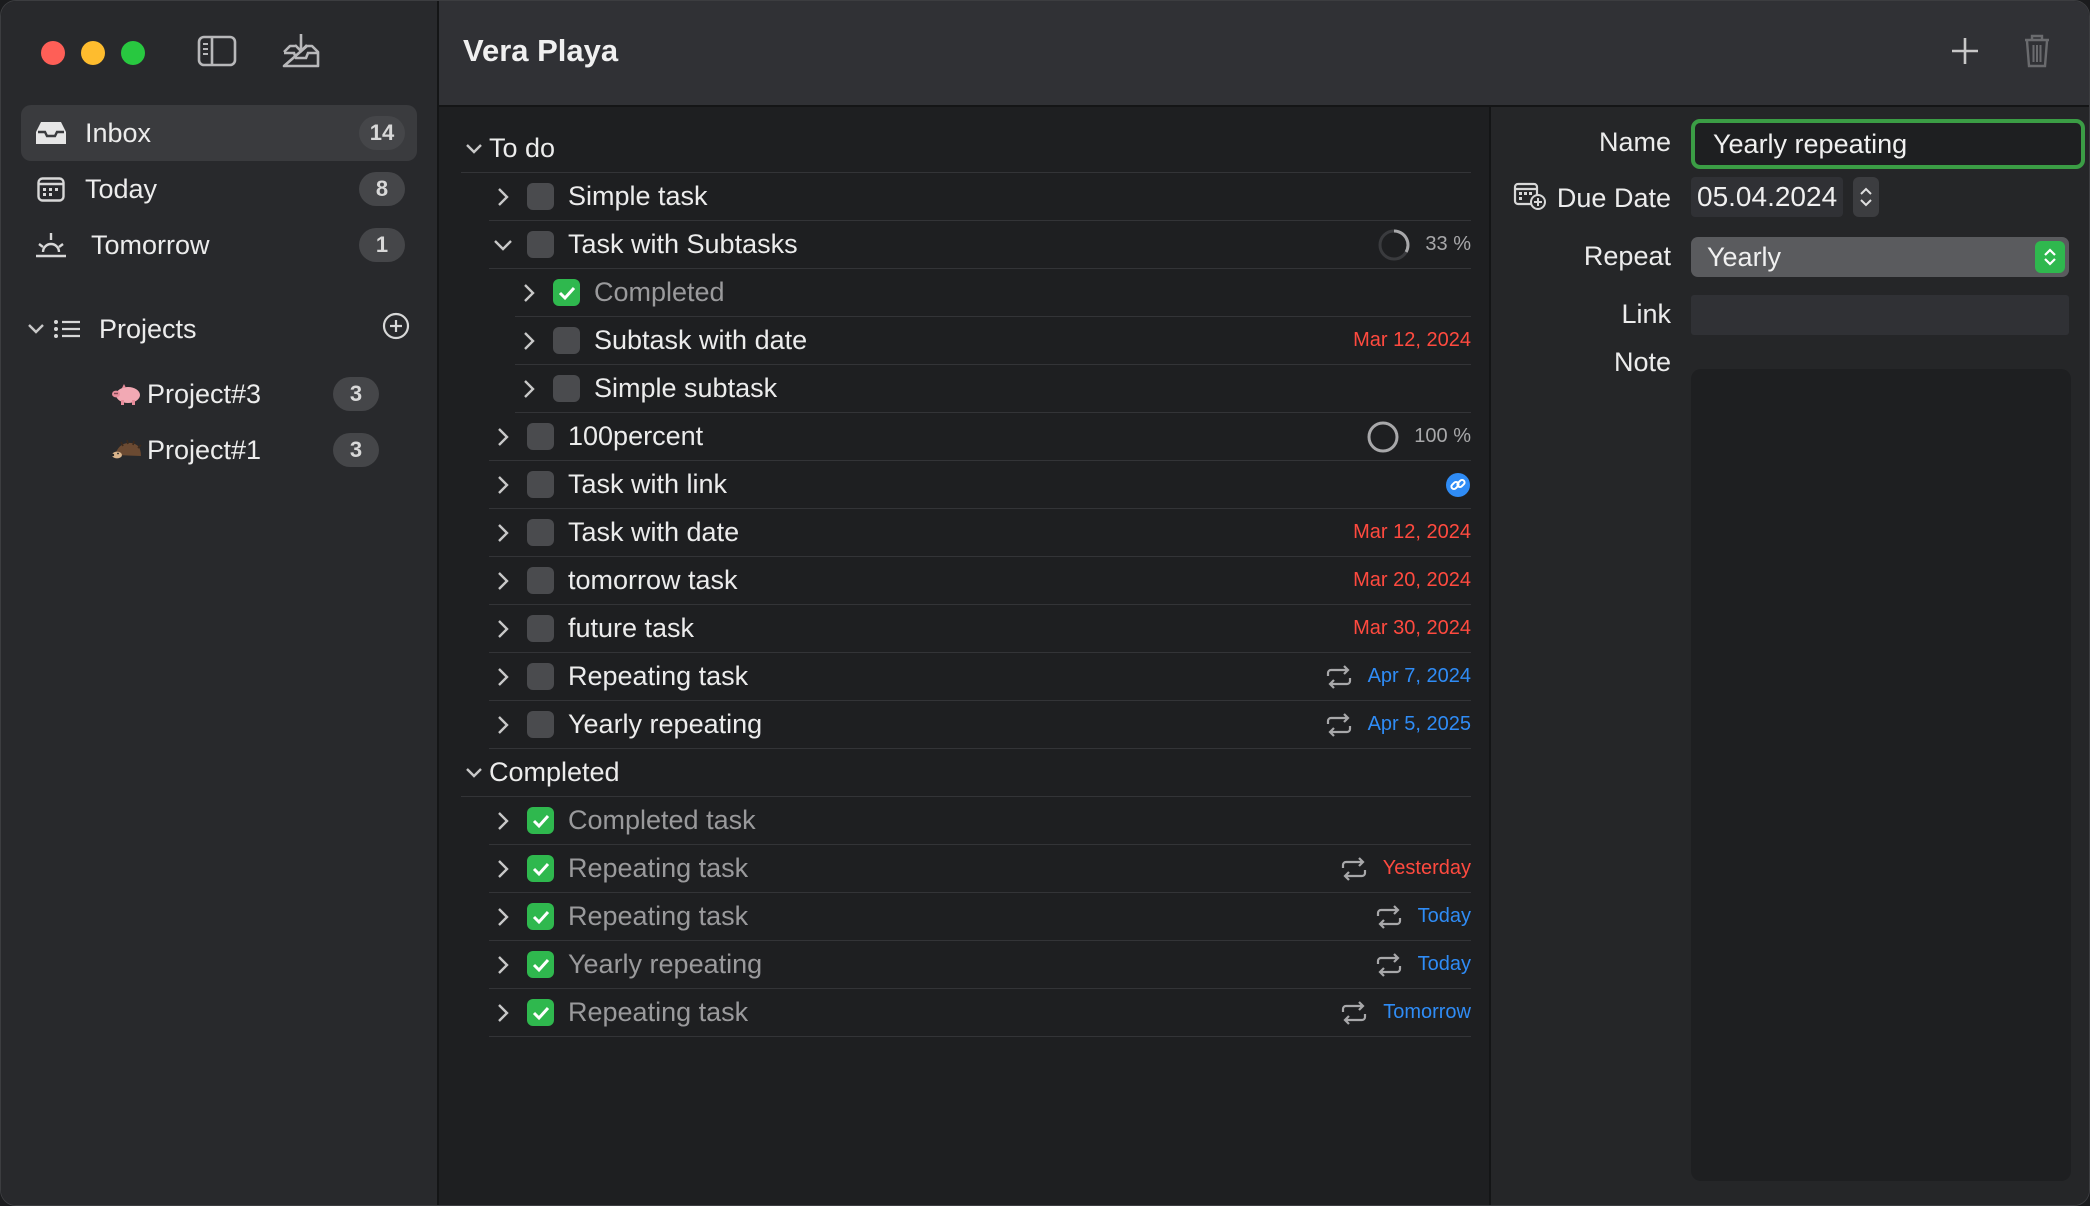  Describe the element at coordinates (1881, 775) in the screenshot. I see `note-textarea` at that location.